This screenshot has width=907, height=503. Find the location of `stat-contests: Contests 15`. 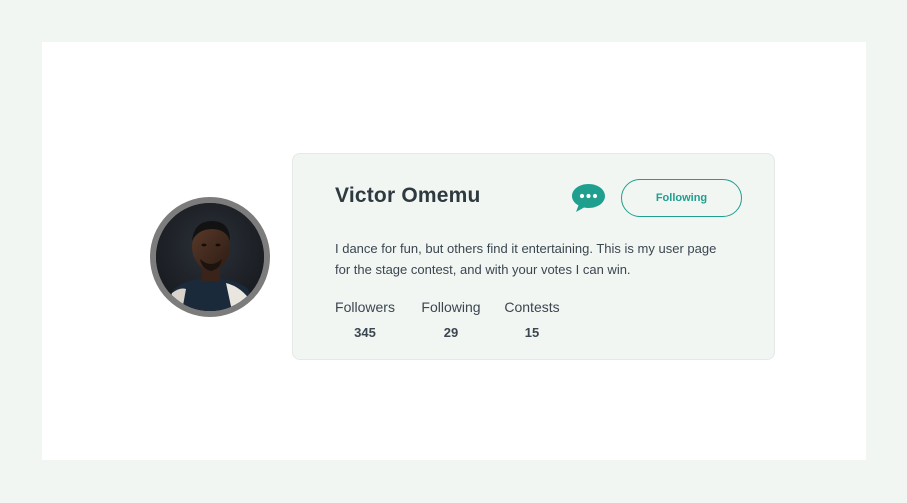

stat-contests: Contests 15 is located at coordinates (532, 319).